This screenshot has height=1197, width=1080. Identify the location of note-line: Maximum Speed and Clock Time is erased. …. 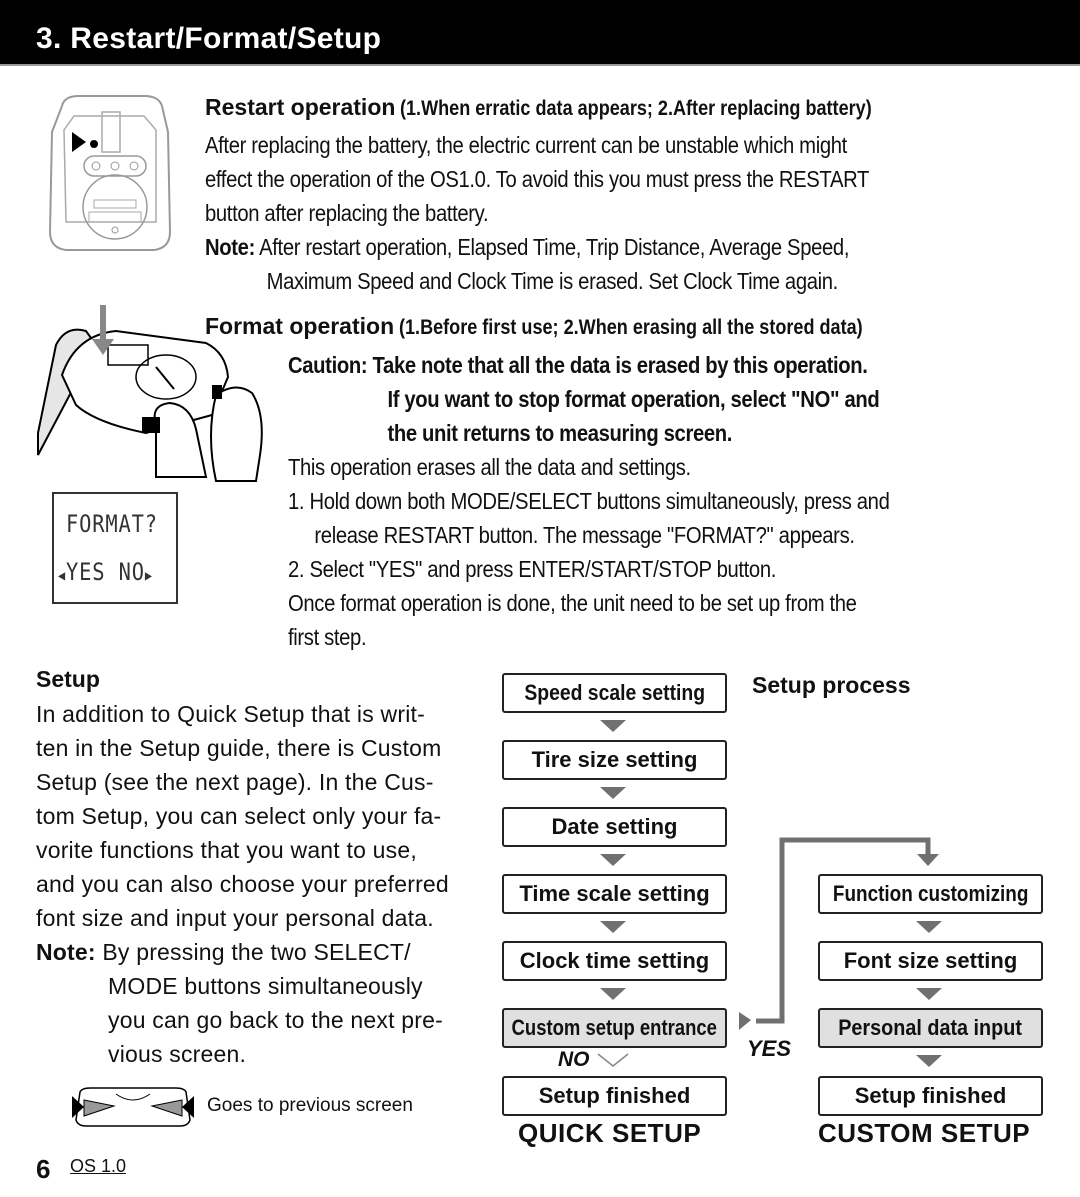
(552, 281).